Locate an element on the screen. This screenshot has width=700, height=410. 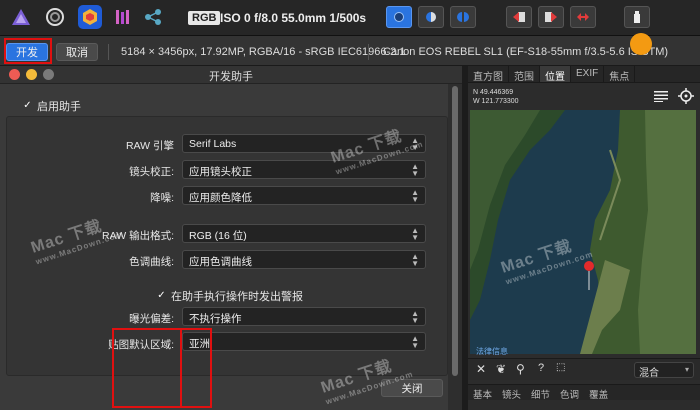
map-pin is located at coordinates (589, 266).